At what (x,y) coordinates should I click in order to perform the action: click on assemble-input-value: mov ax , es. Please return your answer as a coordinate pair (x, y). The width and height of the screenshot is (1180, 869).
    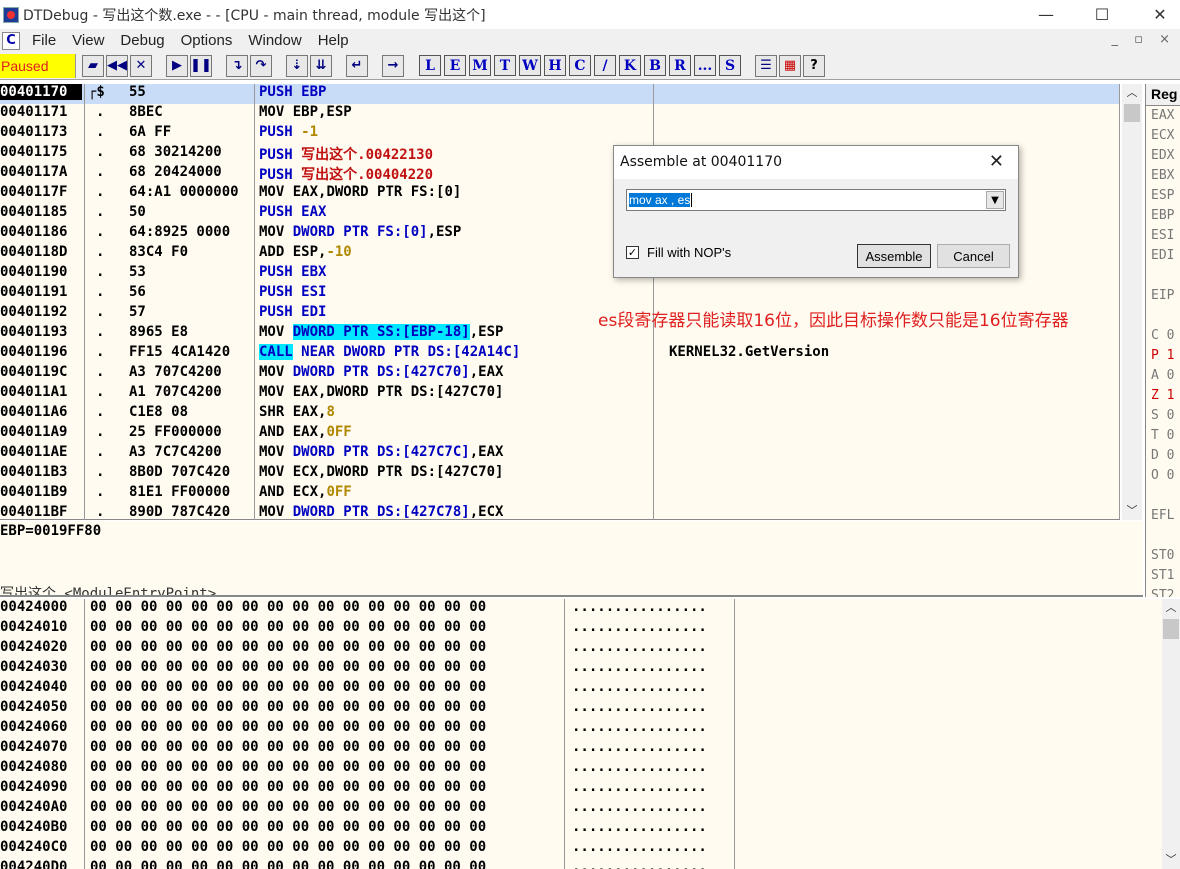
    Looking at the image, I should click on (660, 200).